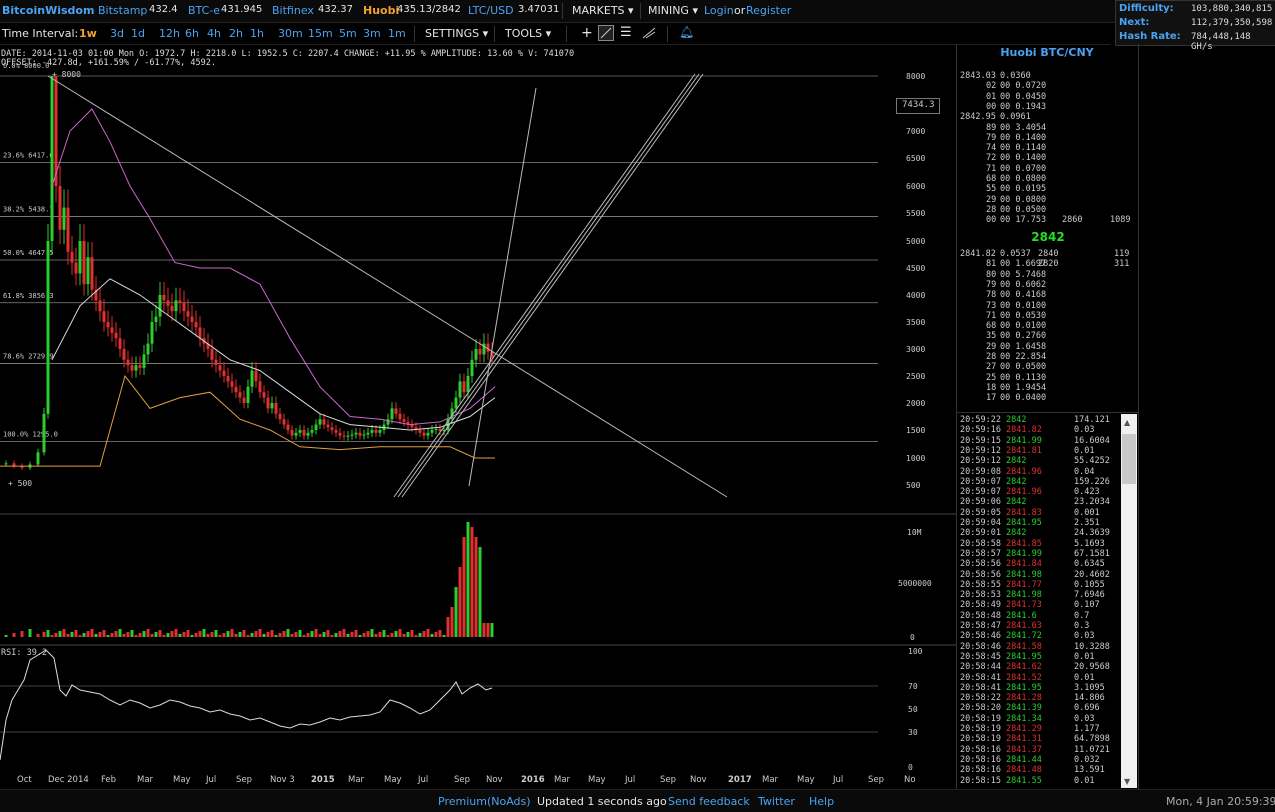  What do you see at coordinates (587, 33) in the screenshot?
I see `crosshair-tool-icon: +` at bounding box center [587, 33].